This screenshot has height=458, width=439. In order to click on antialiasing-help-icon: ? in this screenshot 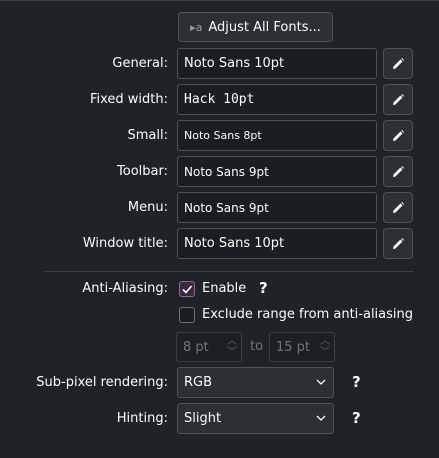, I will do `click(263, 288)`.